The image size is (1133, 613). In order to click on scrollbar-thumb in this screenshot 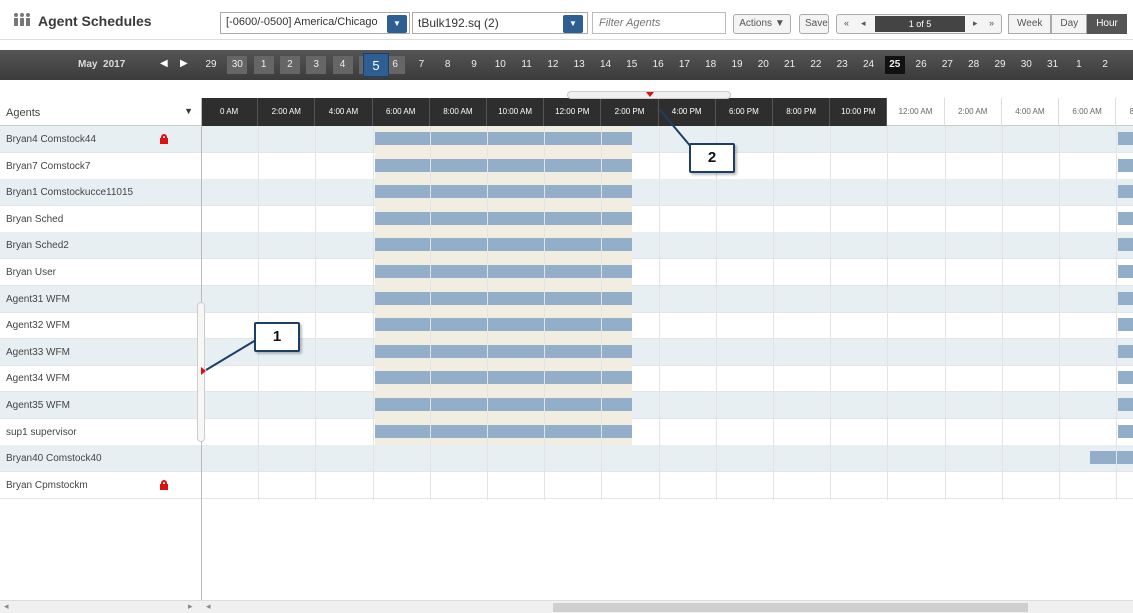, I will do `click(790, 607)`.